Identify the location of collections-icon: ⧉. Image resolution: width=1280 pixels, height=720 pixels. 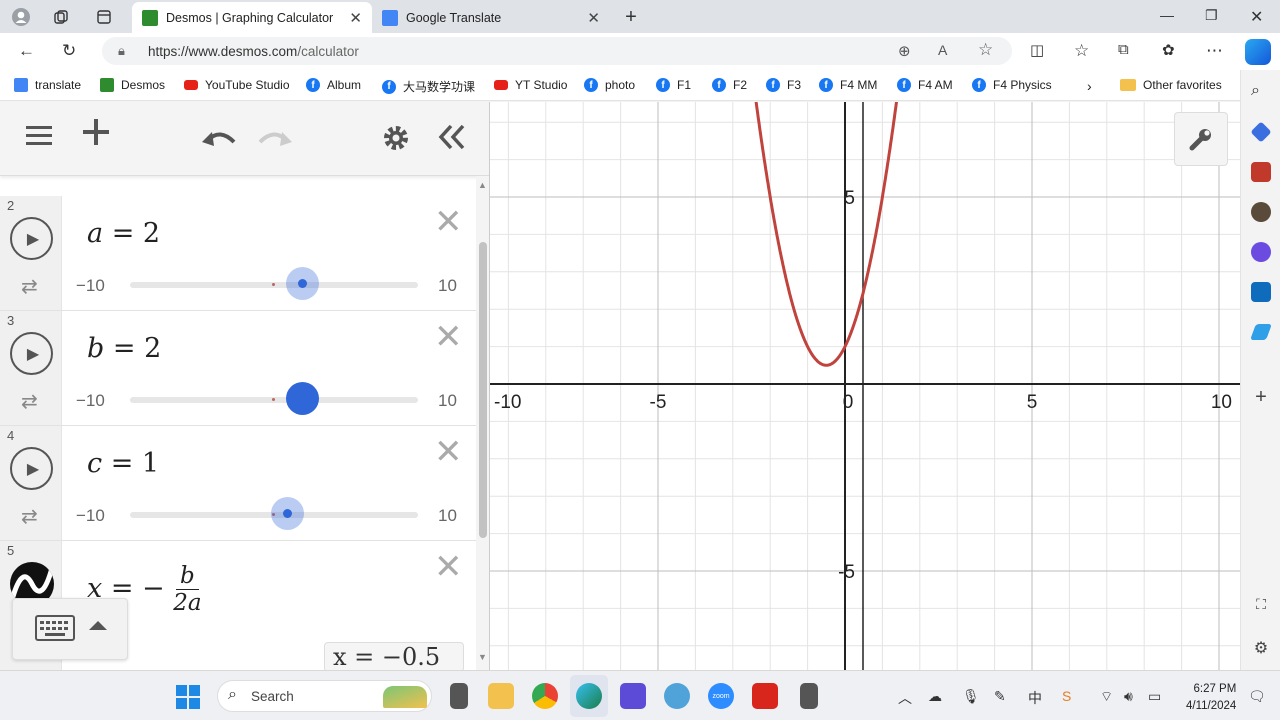
(1123, 49).